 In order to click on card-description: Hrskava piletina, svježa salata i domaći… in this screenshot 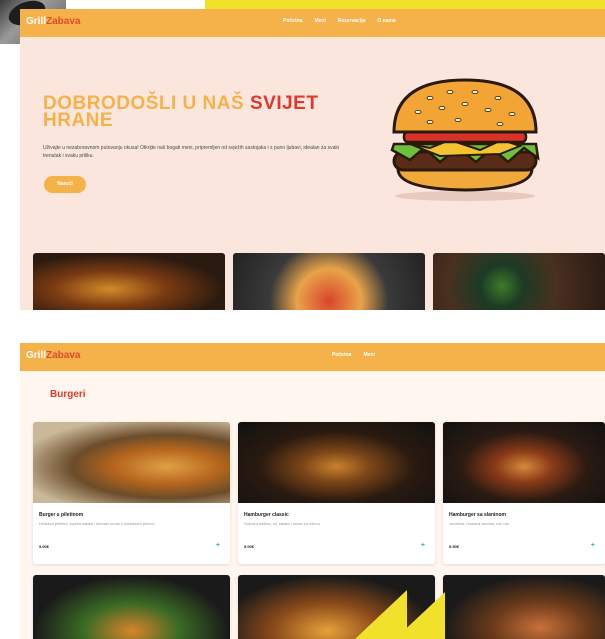, I will do `click(97, 523)`.